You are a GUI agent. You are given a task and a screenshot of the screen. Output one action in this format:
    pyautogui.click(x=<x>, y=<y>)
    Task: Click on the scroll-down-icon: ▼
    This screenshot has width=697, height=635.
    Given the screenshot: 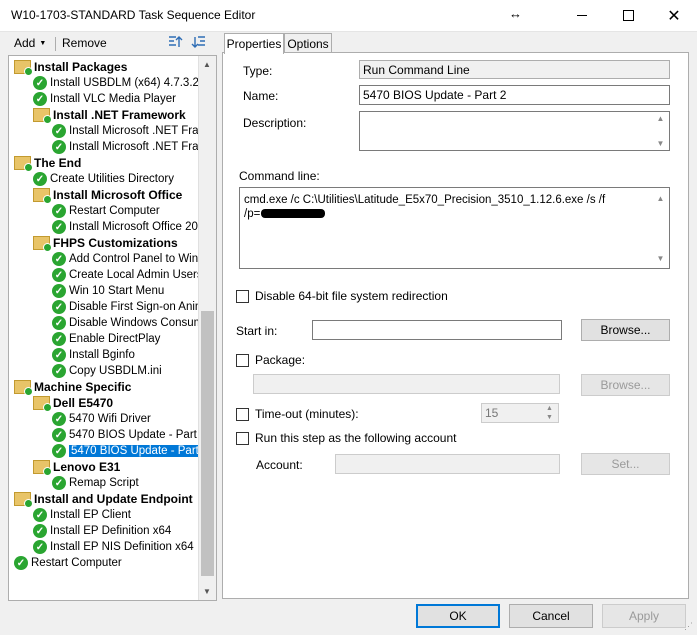 What is the action you would take?
    pyautogui.click(x=207, y=591)
    